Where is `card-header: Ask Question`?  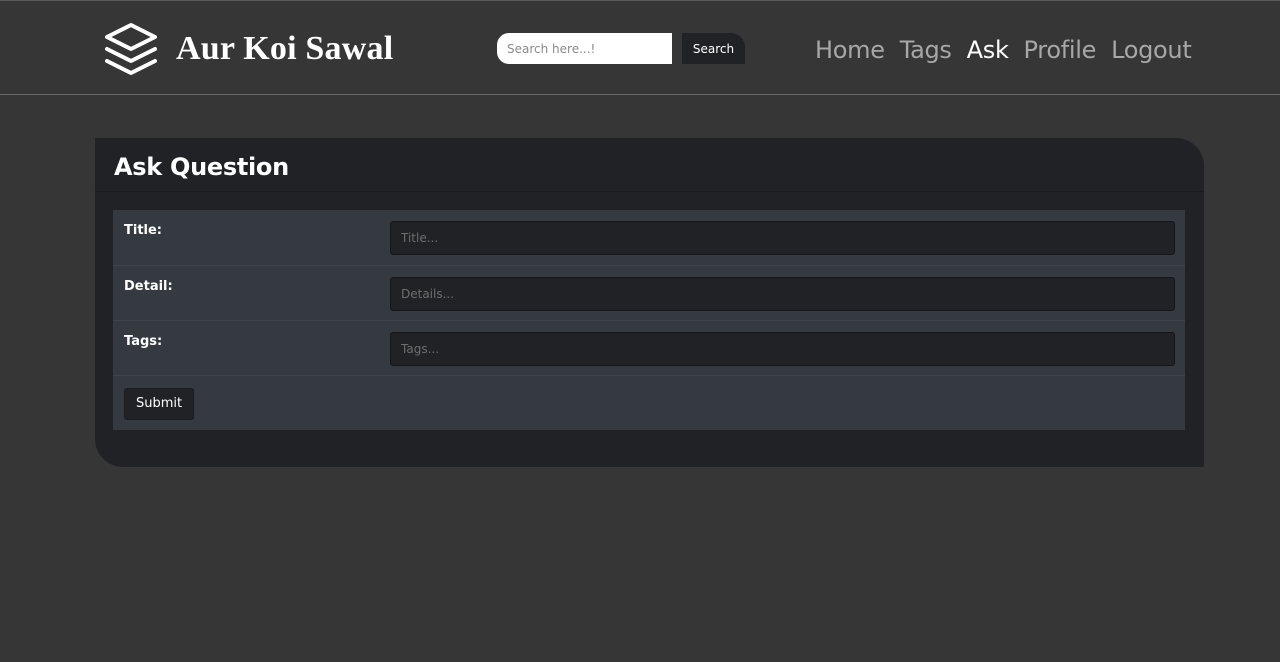
card-header: Ask Question is located at coordinates (649, 165).